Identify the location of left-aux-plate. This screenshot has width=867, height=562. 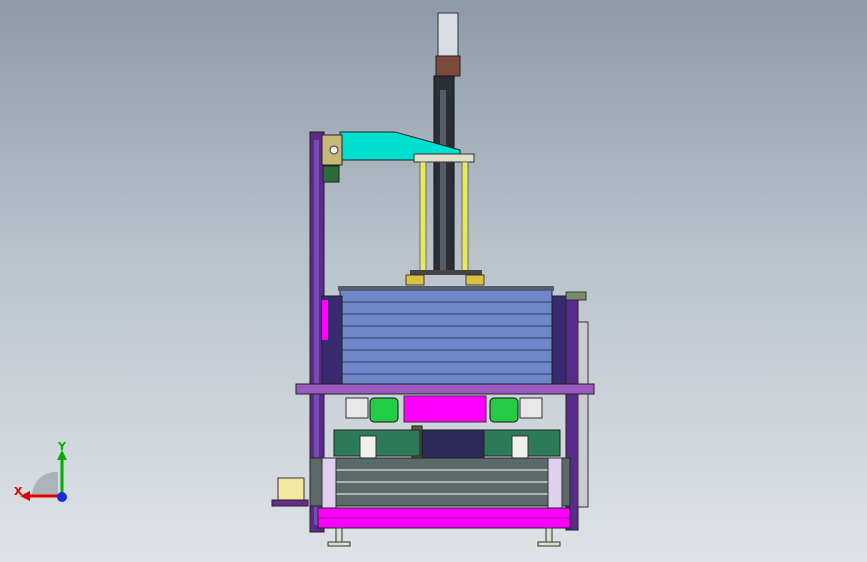
(290, 503).